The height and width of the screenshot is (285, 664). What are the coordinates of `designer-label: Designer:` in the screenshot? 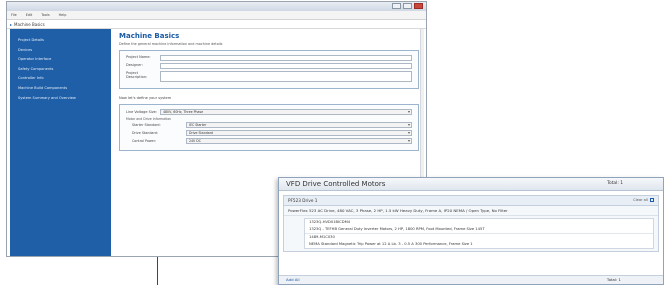 It's located at (134, 65).